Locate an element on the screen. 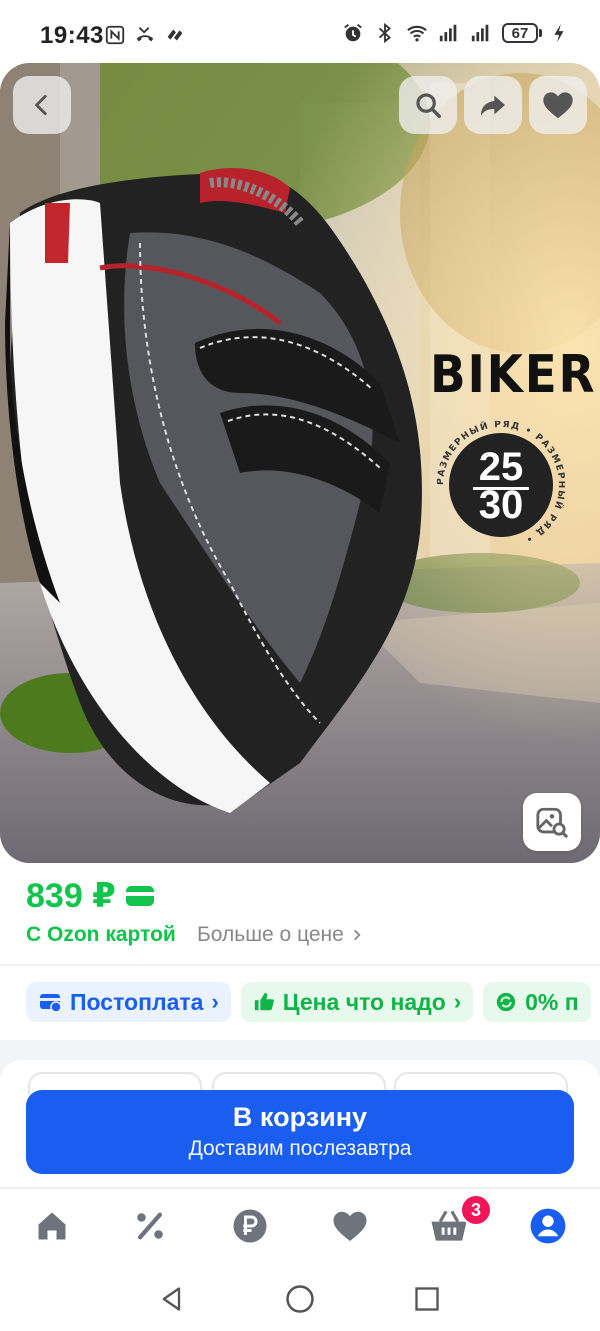 The image size is (600, 1331). size-to: 30 is located at coordinates (501, 505).